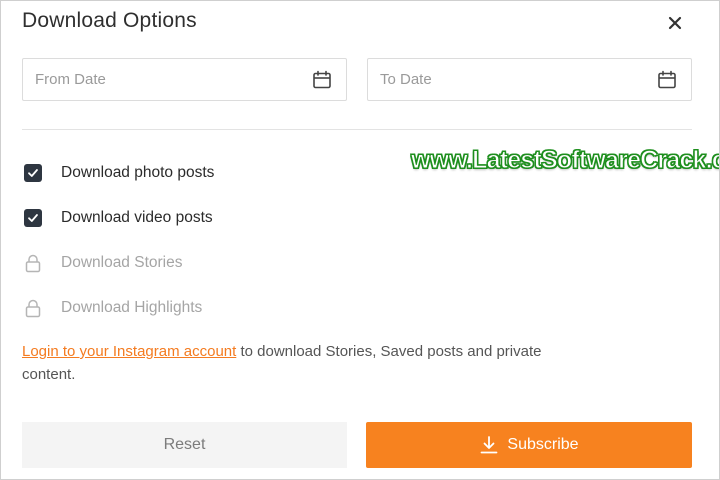 The height and width of the screenshot is (480, 720). I want to click on watermark: www.LatestSoftwareCrack.com, so click(565, 160).